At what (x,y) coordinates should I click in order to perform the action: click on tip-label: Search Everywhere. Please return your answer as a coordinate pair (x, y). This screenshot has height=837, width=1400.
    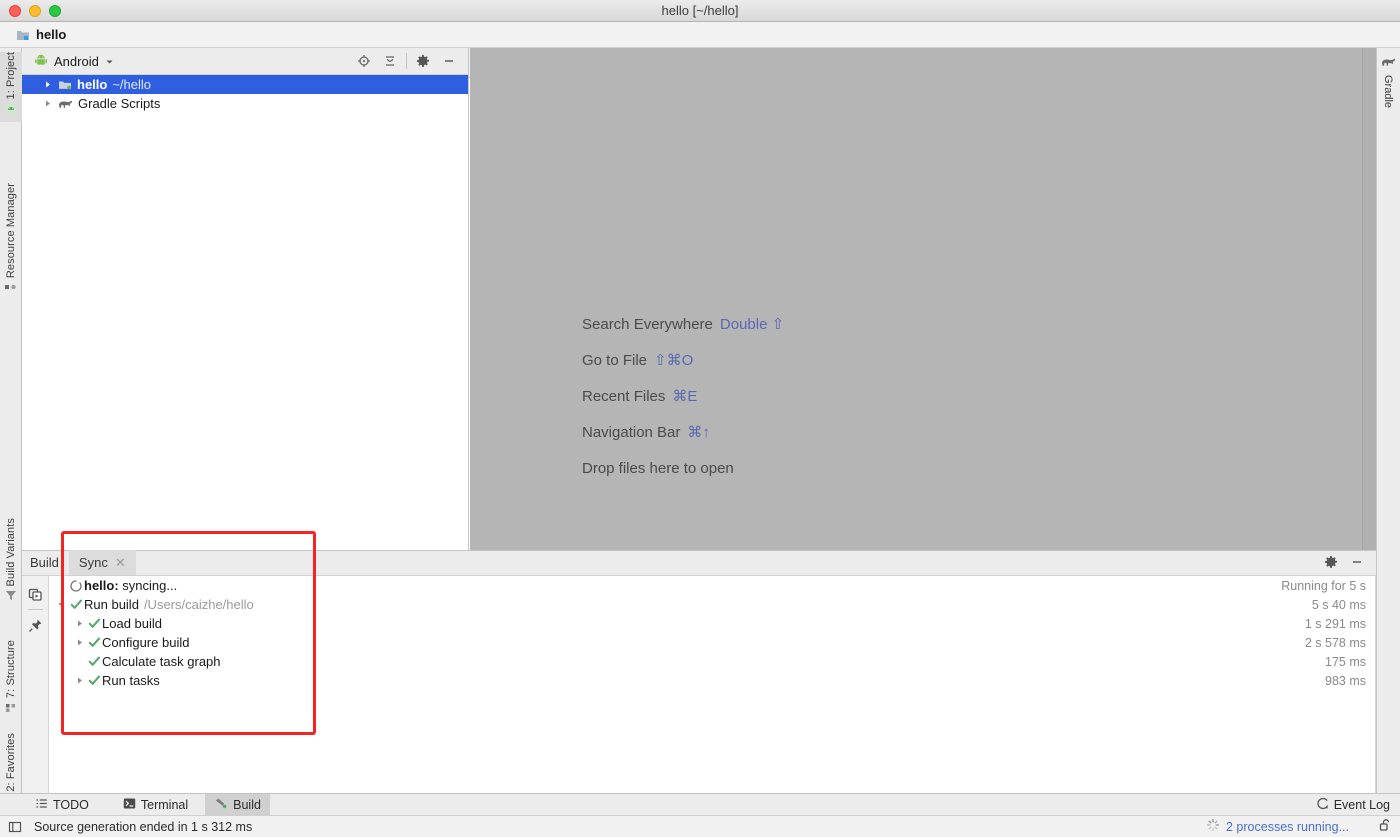
    Looking at the image, I should click on (647, 324).